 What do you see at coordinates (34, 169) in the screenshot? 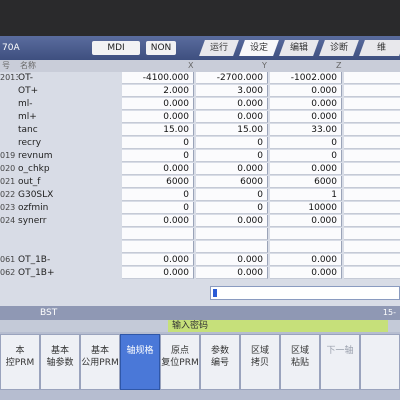
I see `param-name: o_chkp` at bounding box center [34, 169].